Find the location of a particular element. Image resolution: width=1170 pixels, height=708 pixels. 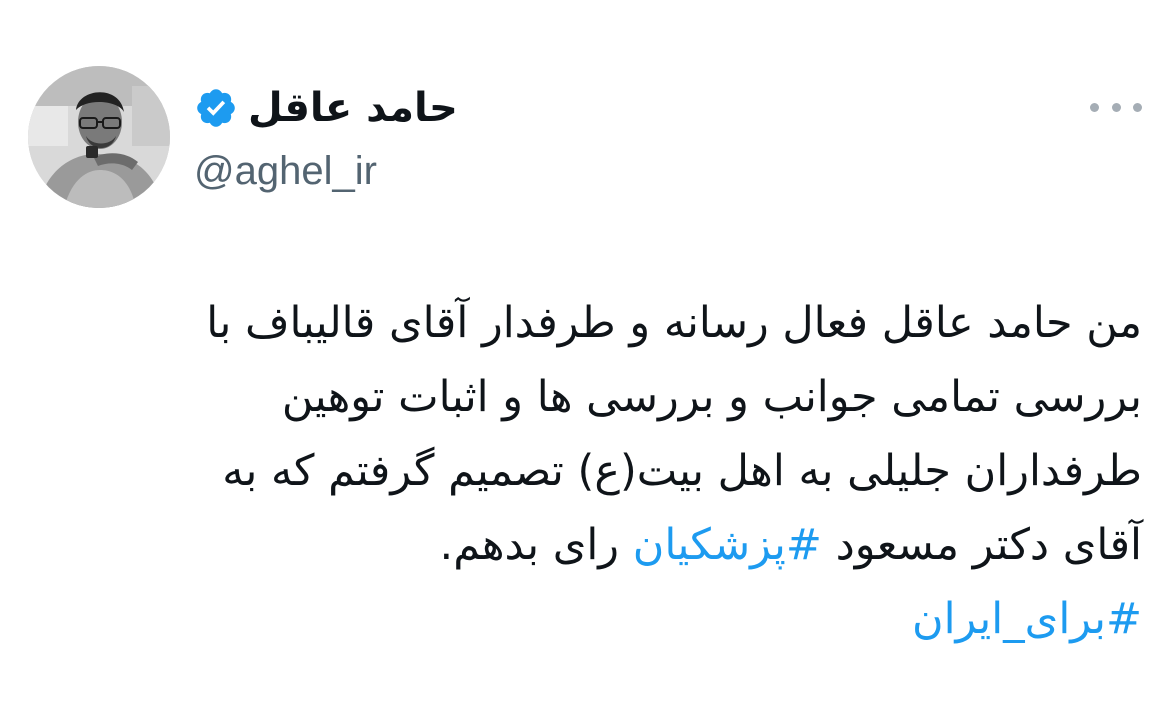

tweet-line-4-end: رای بدهم. is located at coordinates (536, 545).